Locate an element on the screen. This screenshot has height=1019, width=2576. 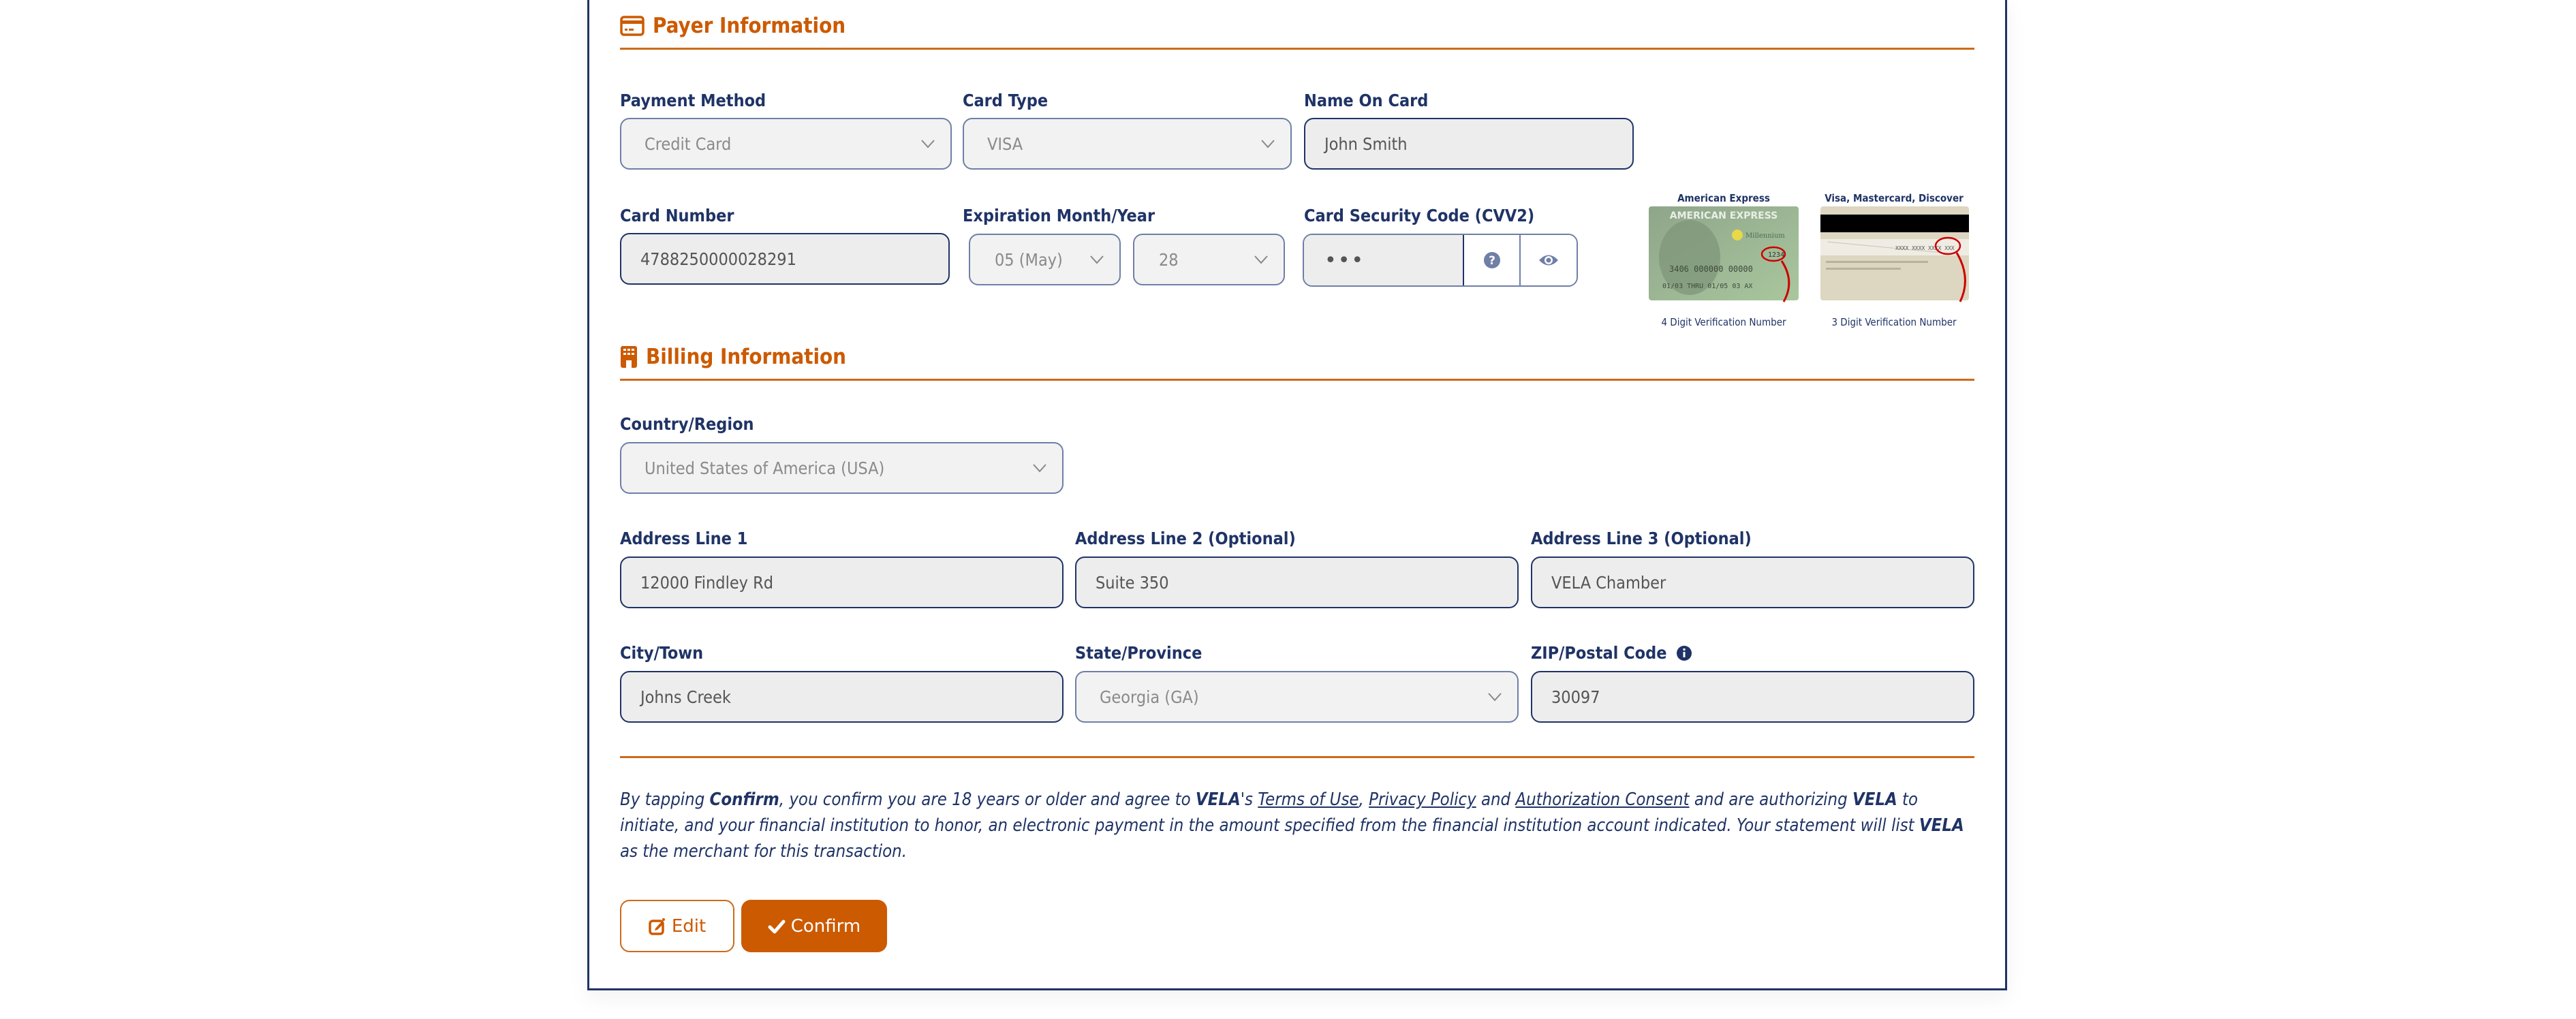
svg-text: XXXX XXXX XXXX XXX is located at coordinates (1925, 248).